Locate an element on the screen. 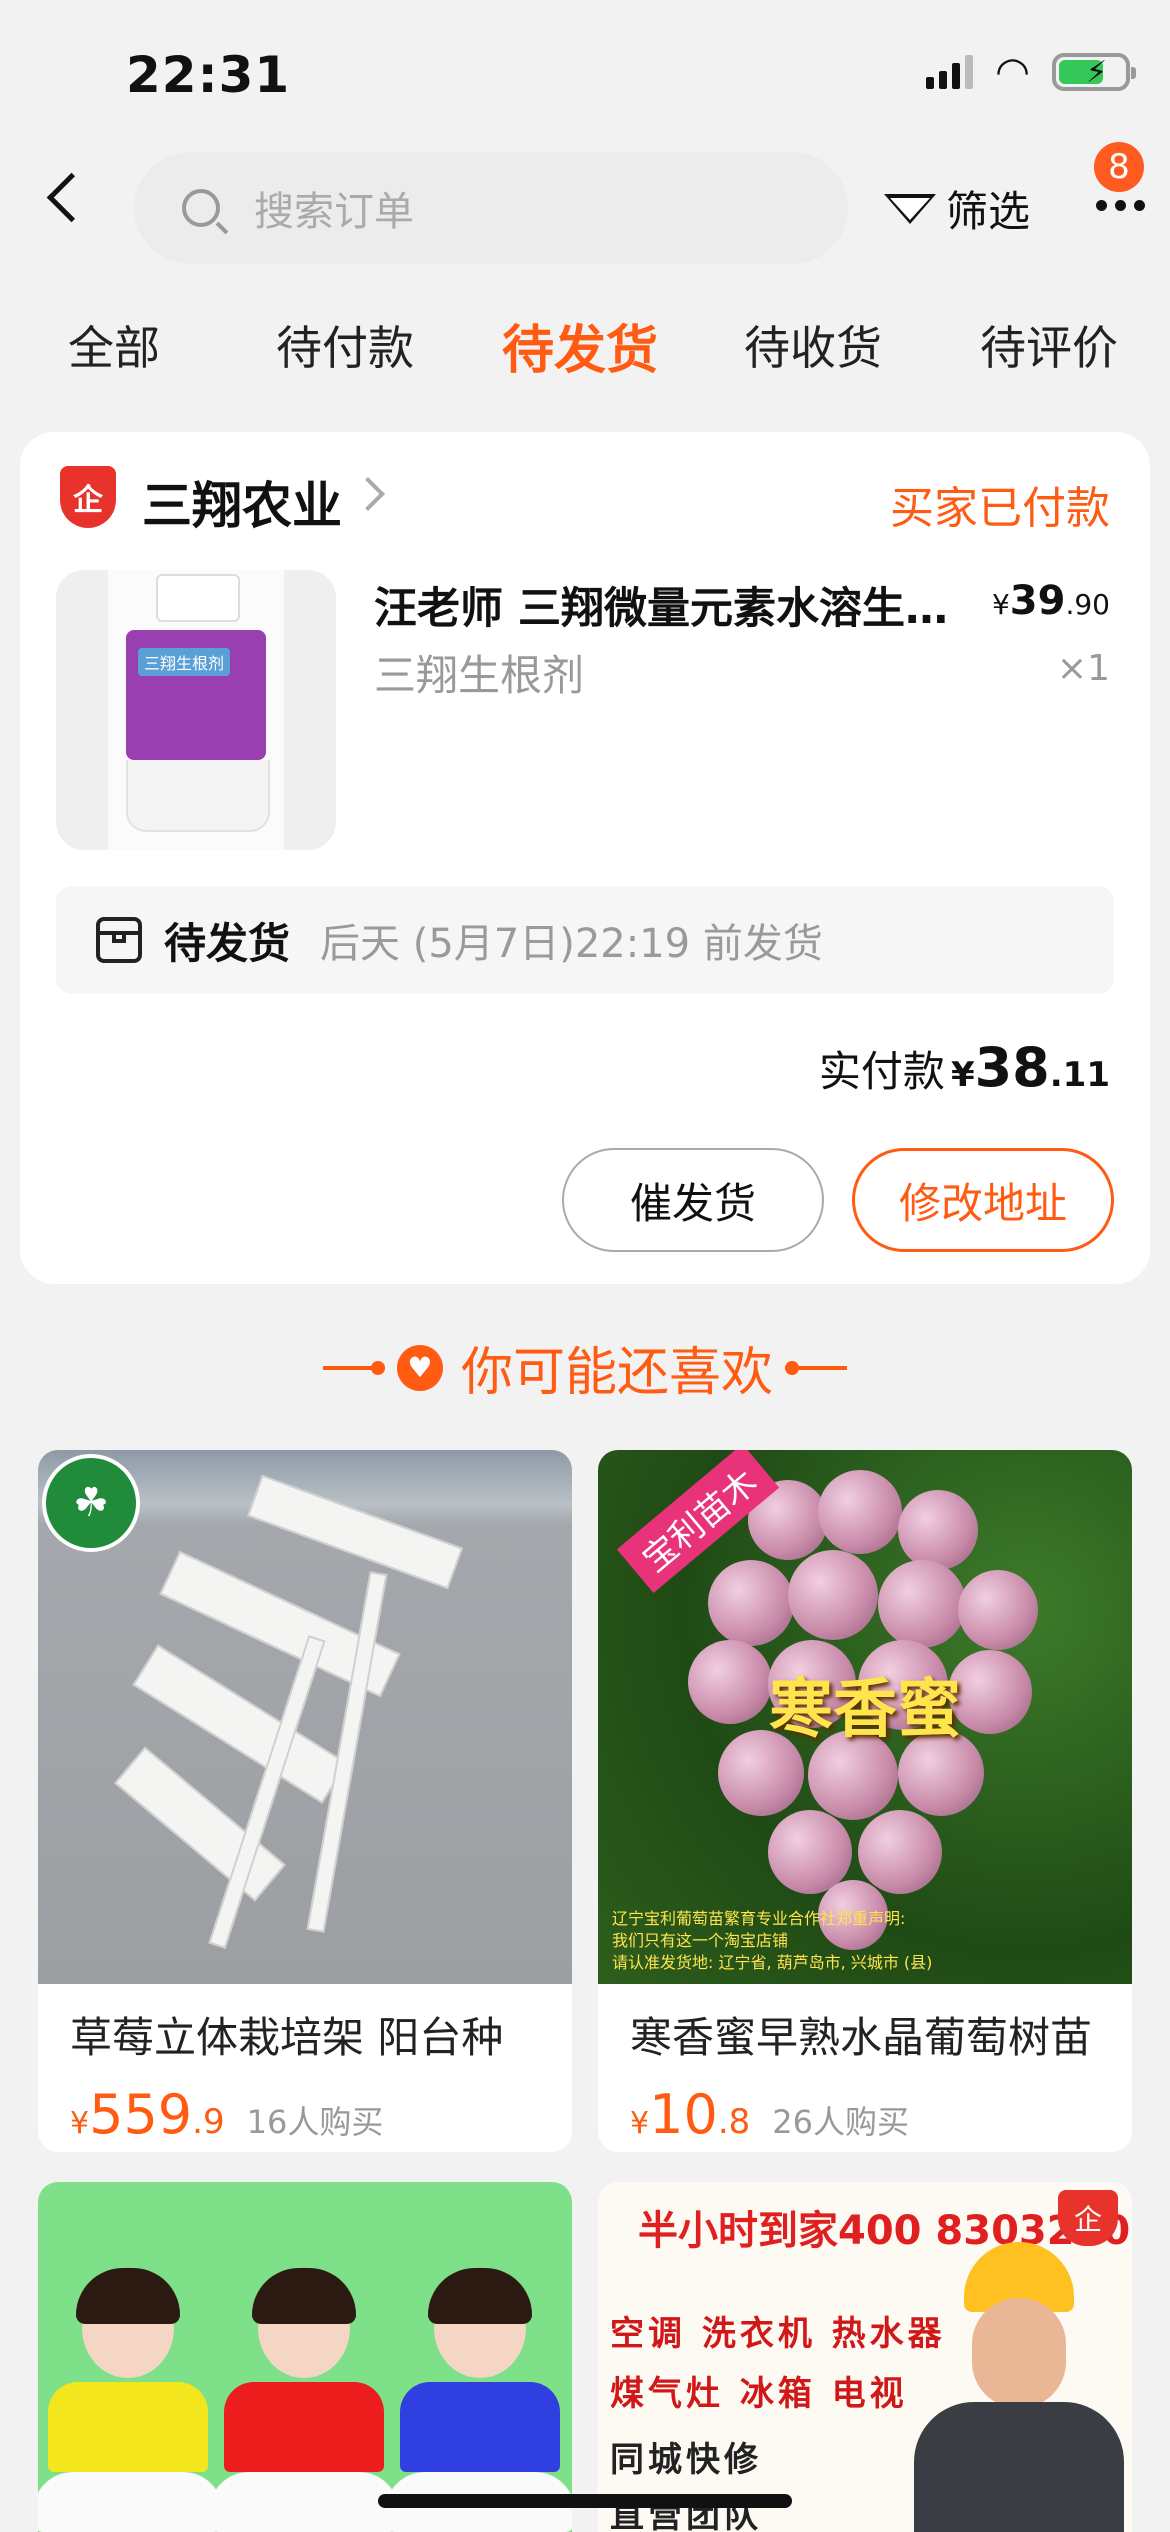 The height and width of the screenshot is (2532, 1170). image-title: 寒香蜜 is located at coordinates (865, 1710).